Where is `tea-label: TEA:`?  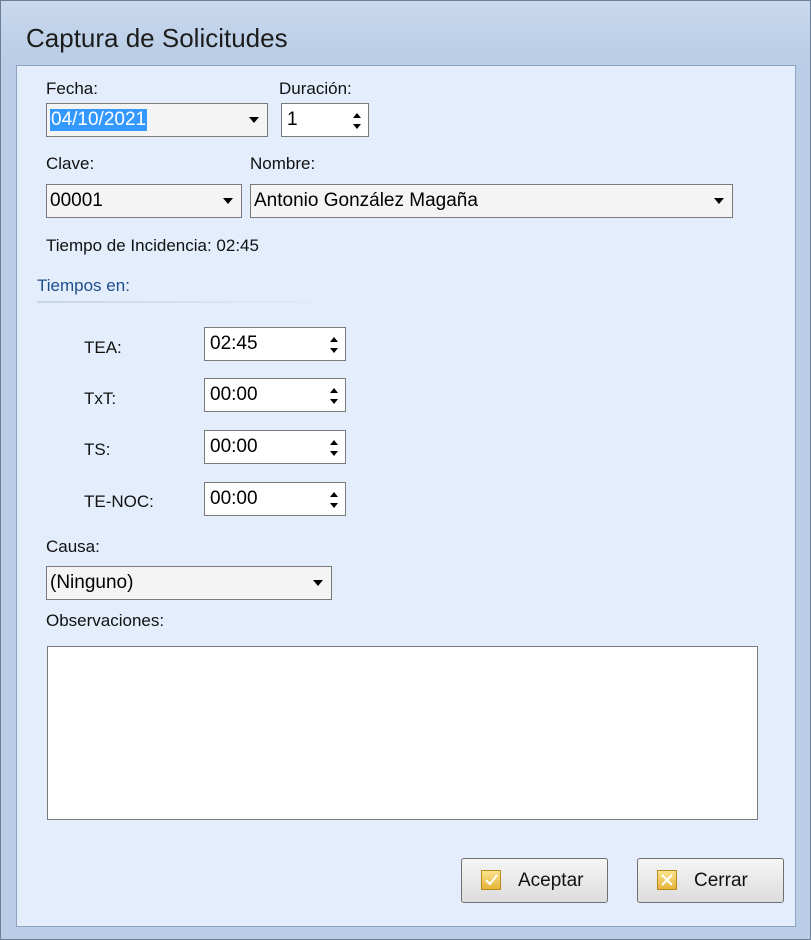 tea-label: TEA: is located at coordinates (103, 347).